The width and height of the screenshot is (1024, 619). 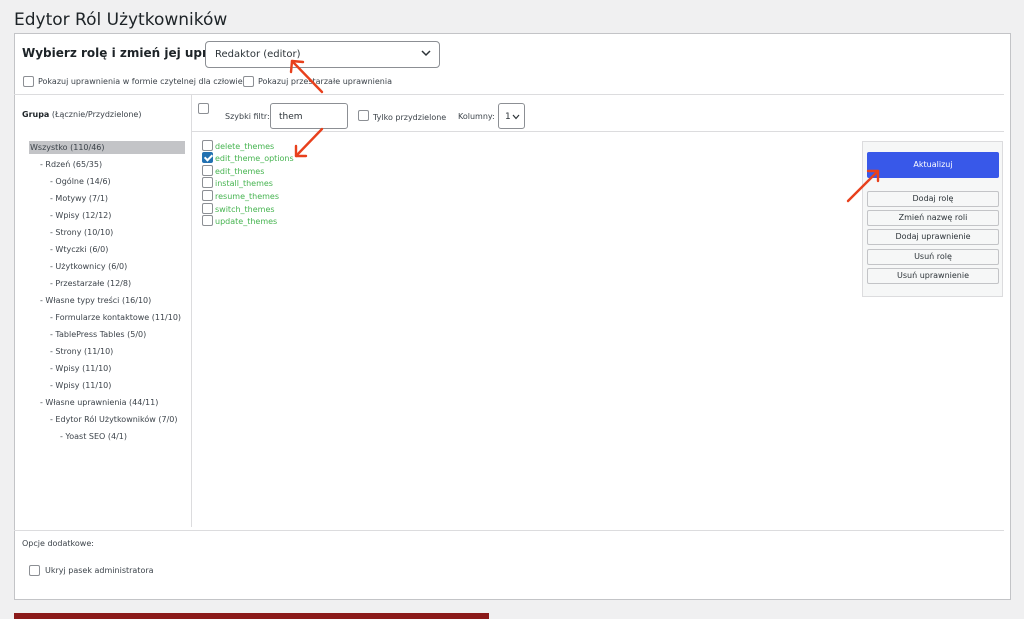 What do you see at coordinates (95, 300) in the screenshot?
I see `group-item-custom-post-types: - Własne typy treści (16/10)` at bounding box center [95, 300].